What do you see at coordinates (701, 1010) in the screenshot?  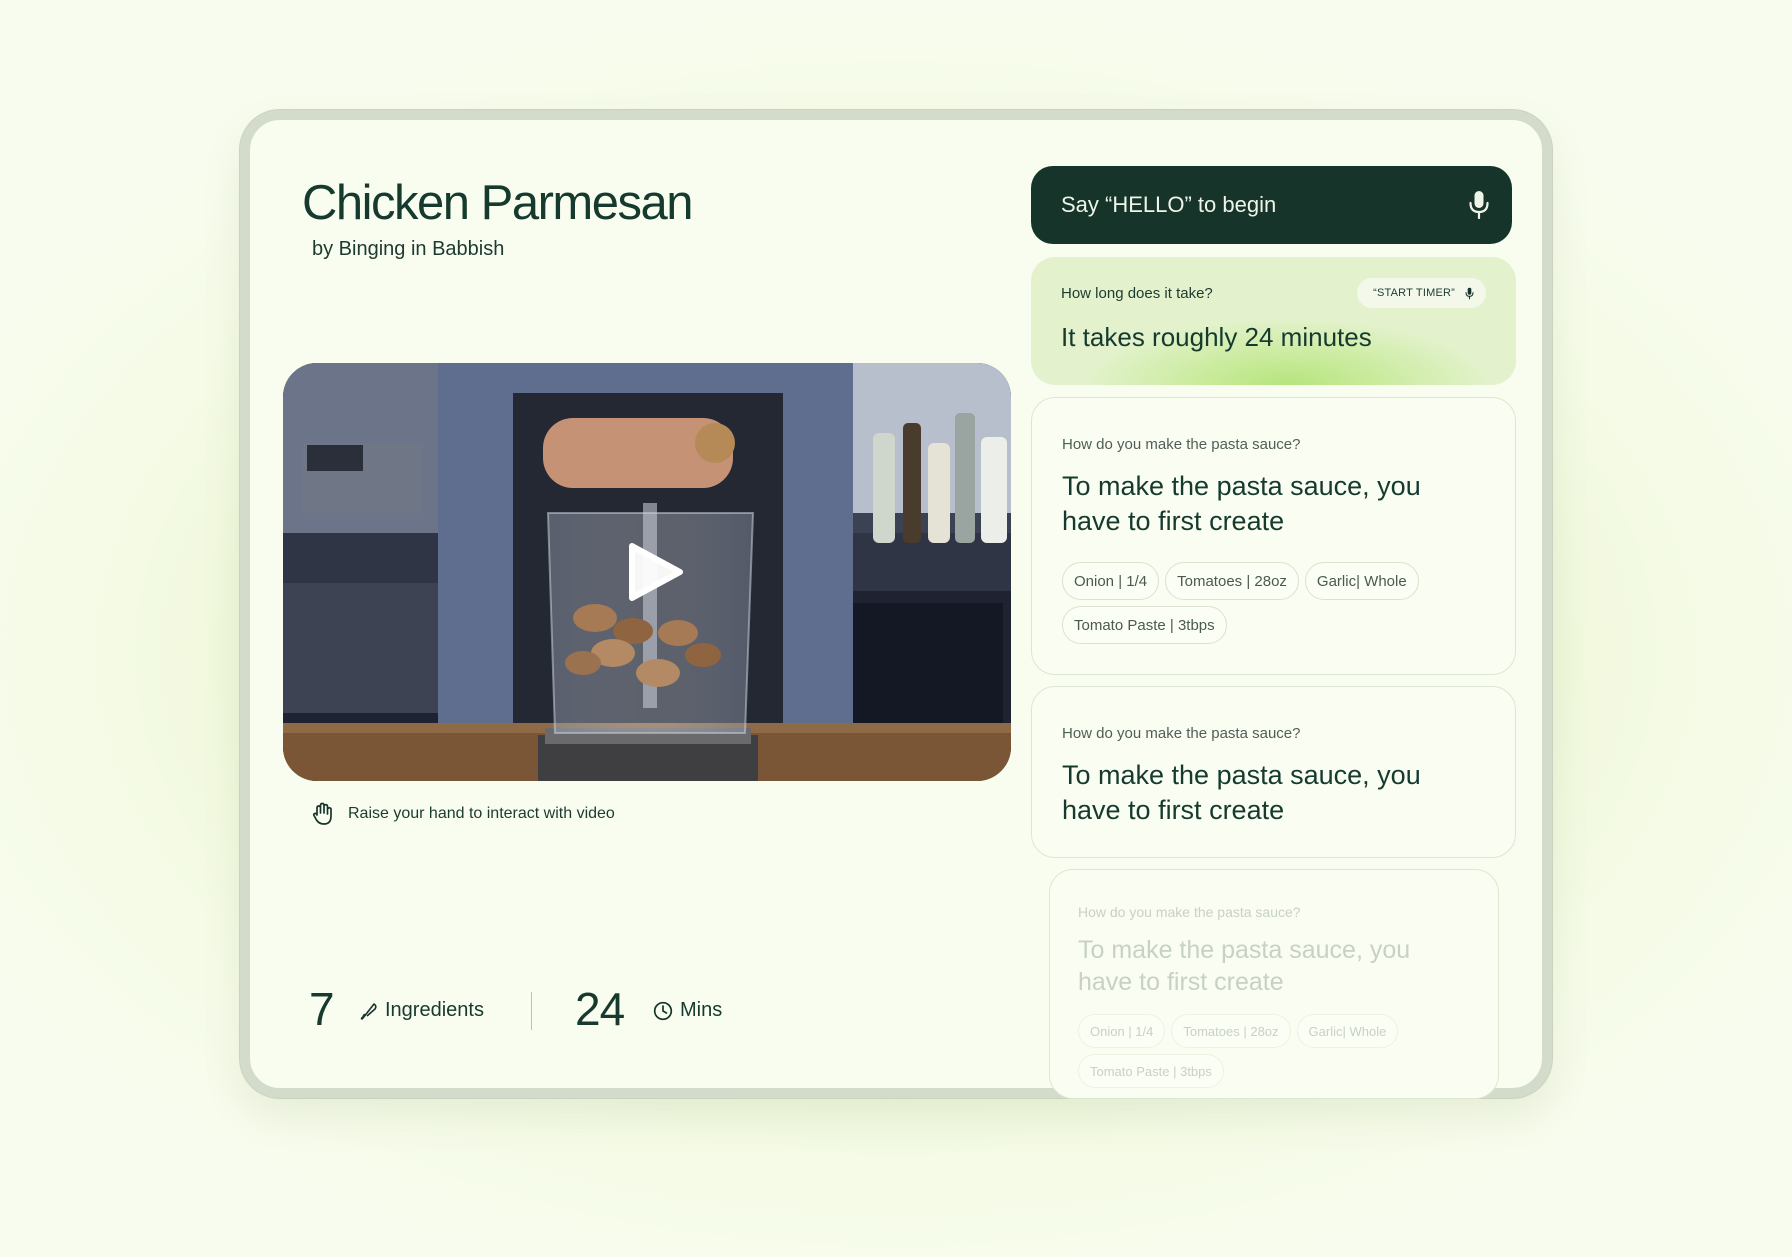 I see `time-label: Mins` at bounding box center [701, 1010].